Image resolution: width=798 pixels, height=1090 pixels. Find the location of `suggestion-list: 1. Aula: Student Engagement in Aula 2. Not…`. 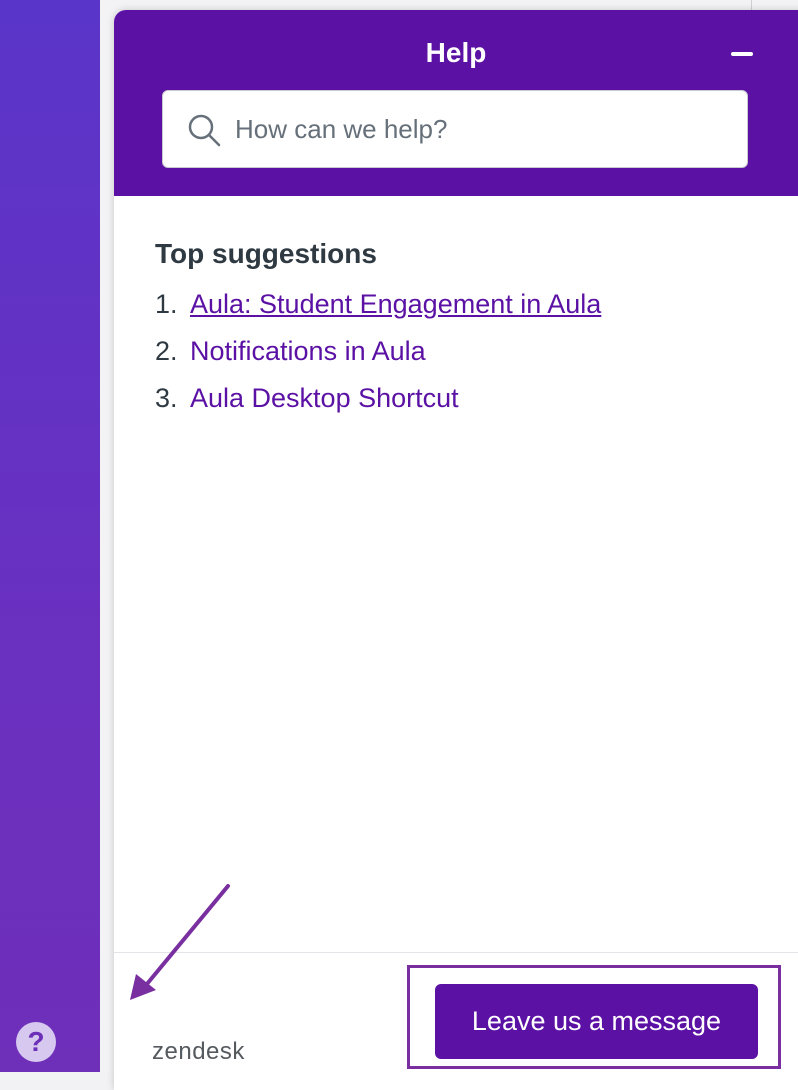

suggestion-list: 1. Aula: Student Engagement in Aula 2. Not… is located at coordinates (378, 354).